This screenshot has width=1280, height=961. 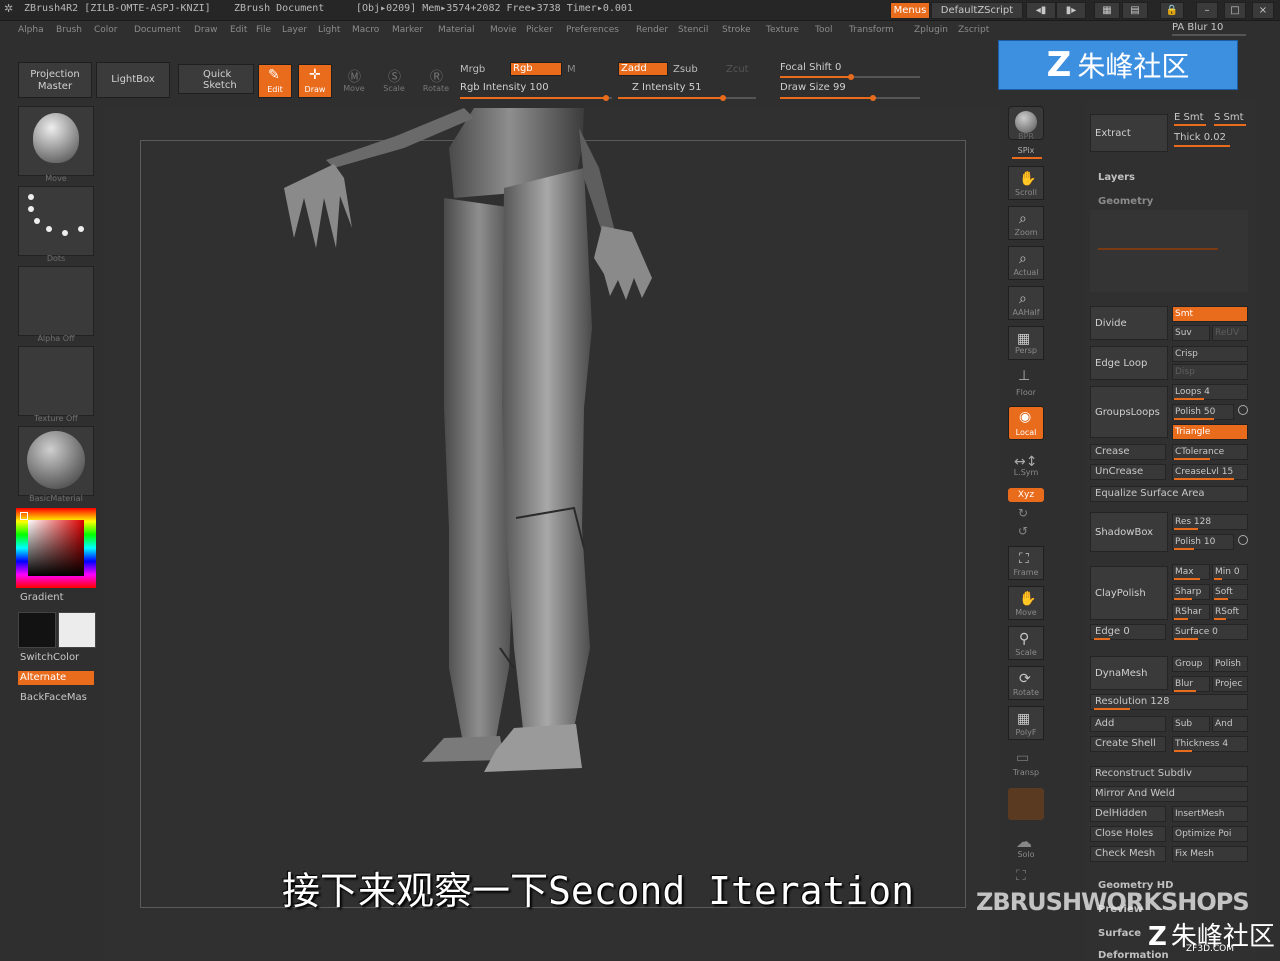 What do you see at coordinates (238, 30) in the screenshot?
I see `menu-edit: Edit` at bounding box center [238, 30].